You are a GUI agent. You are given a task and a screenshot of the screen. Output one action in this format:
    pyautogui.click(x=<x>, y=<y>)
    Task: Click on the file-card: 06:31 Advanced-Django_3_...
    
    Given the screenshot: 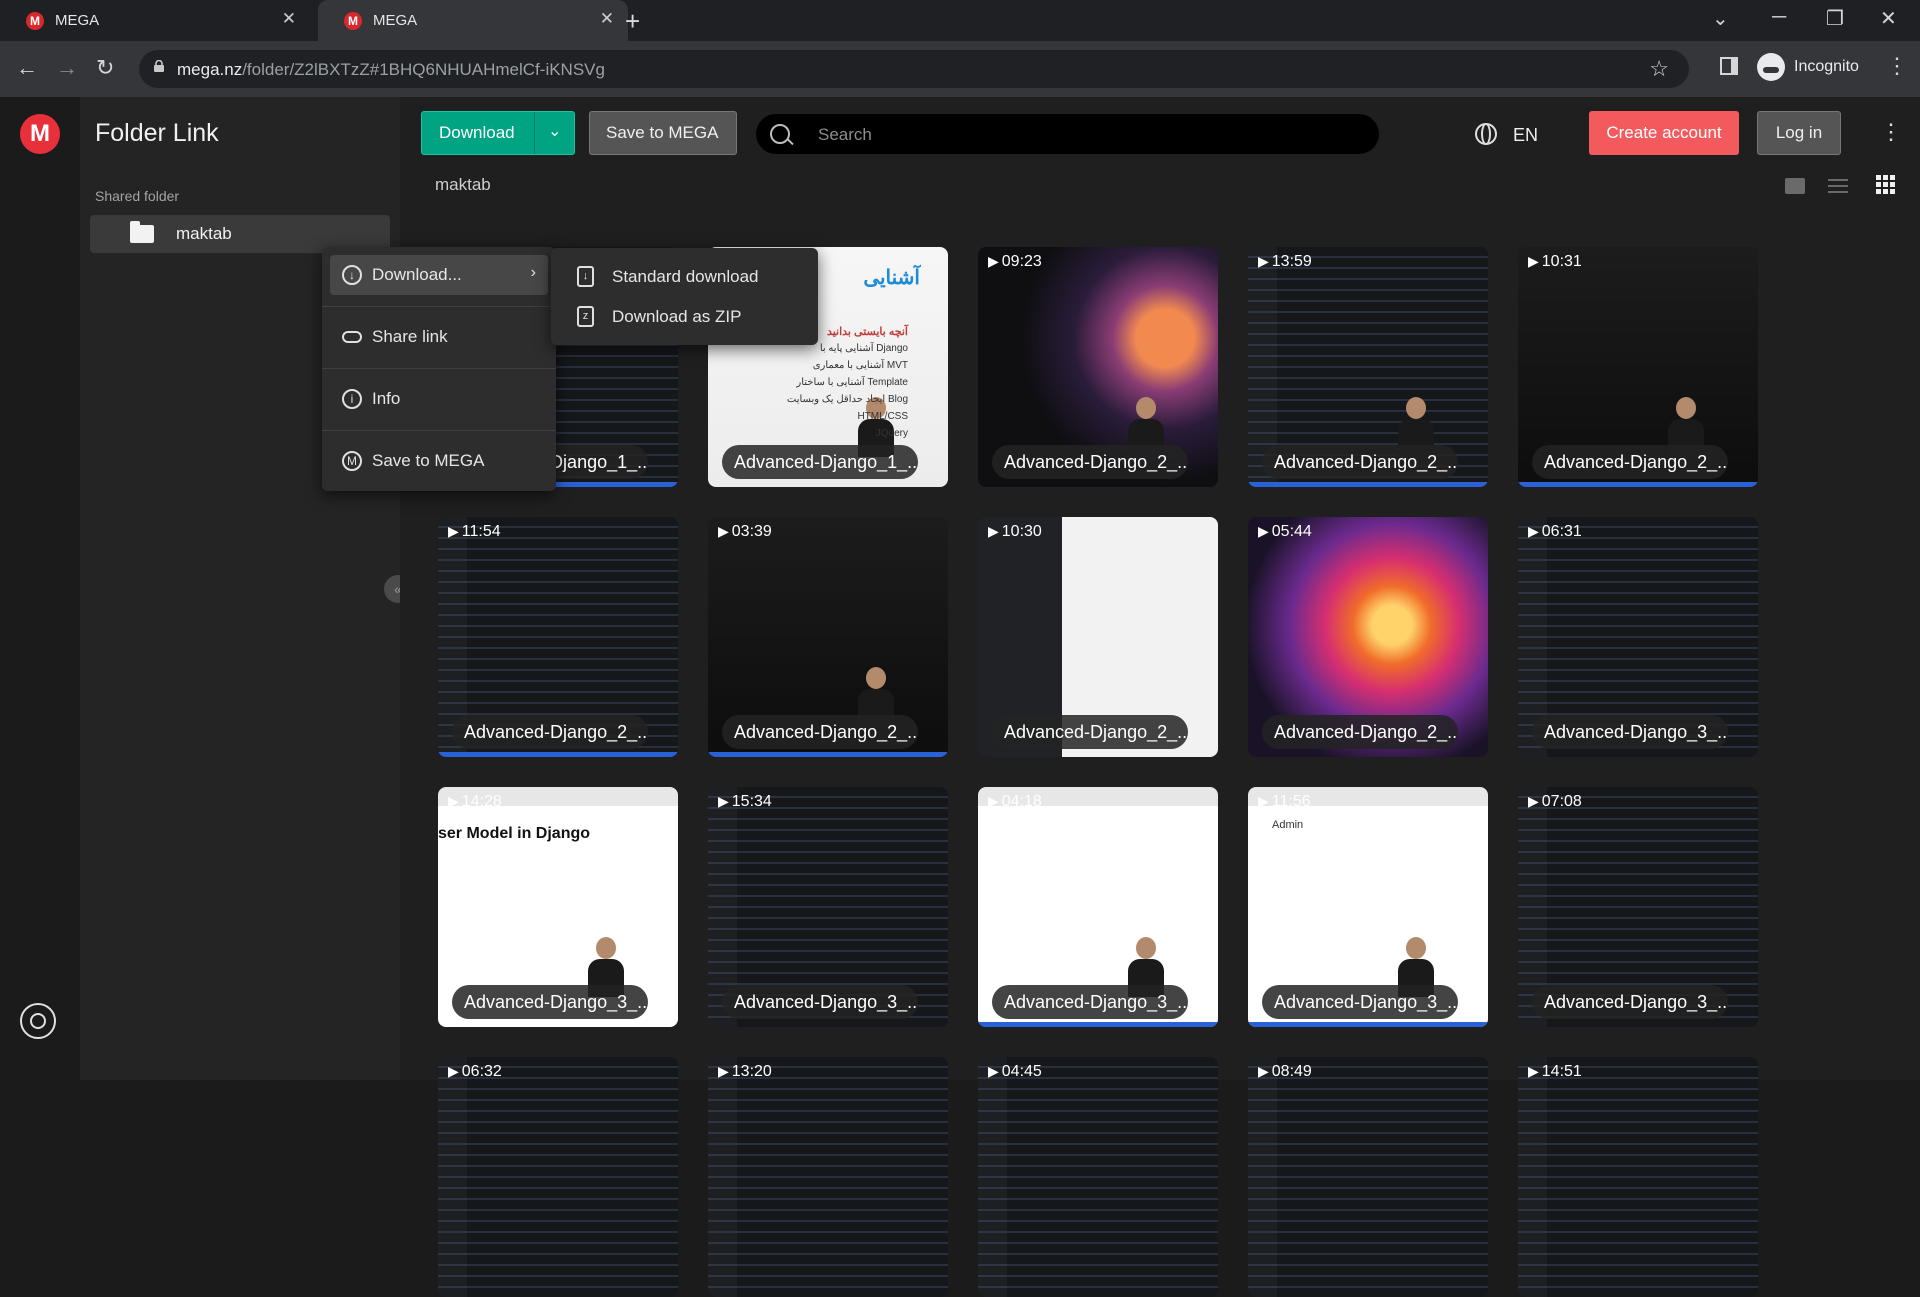 What is the action you would take?
    pyautogui.click(x=1638, y=637)
    